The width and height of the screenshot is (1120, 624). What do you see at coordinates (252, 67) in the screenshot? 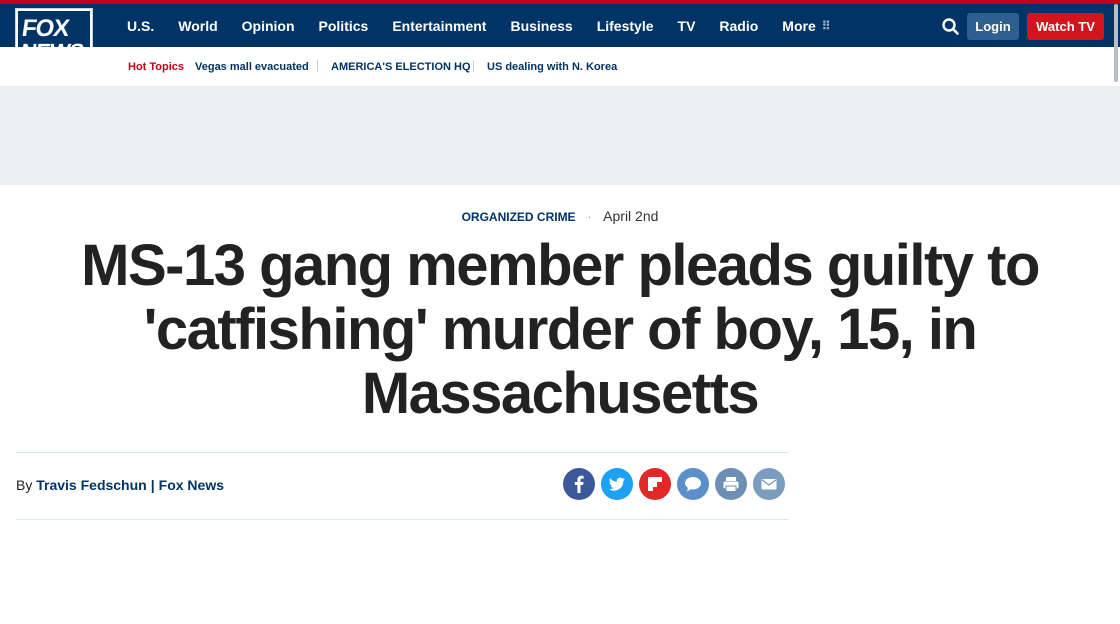
I see `hot-topic-item: Vegas mall evacuated` at bounding box center [252, 67].